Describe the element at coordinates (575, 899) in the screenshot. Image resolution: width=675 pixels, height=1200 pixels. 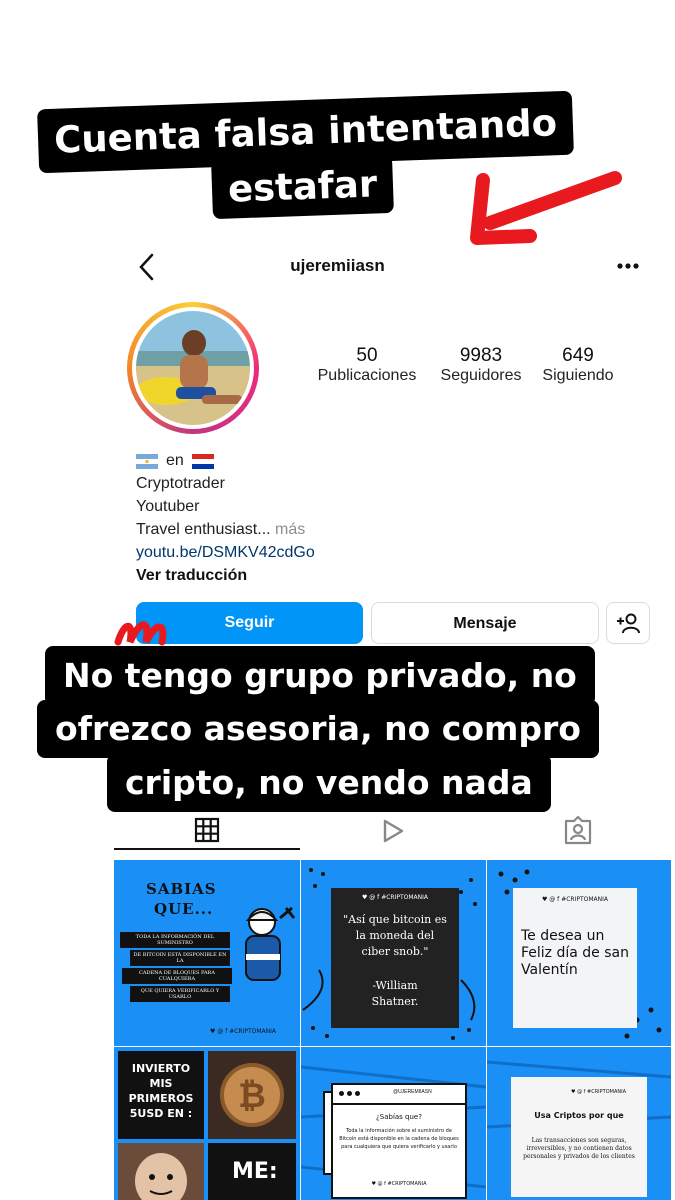
I see `post-3-brand: ♥ @ f #CRIPTOMANIA` at that location.